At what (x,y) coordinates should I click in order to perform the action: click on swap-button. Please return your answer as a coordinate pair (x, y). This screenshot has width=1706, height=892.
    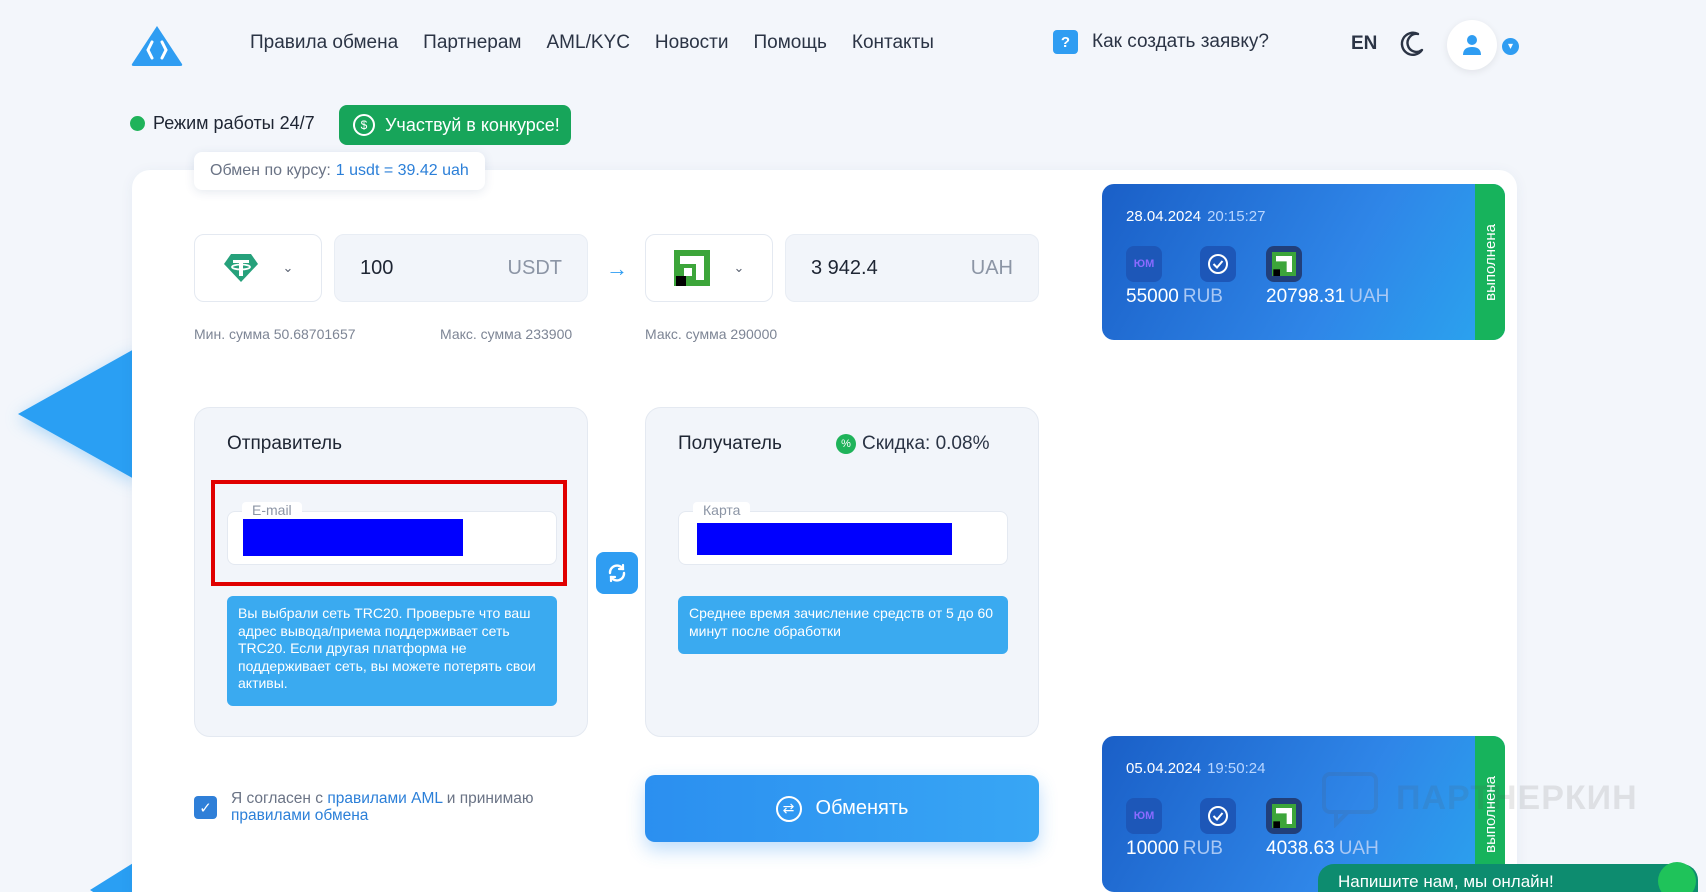
    Looking at the image, I should click on (617, 573).